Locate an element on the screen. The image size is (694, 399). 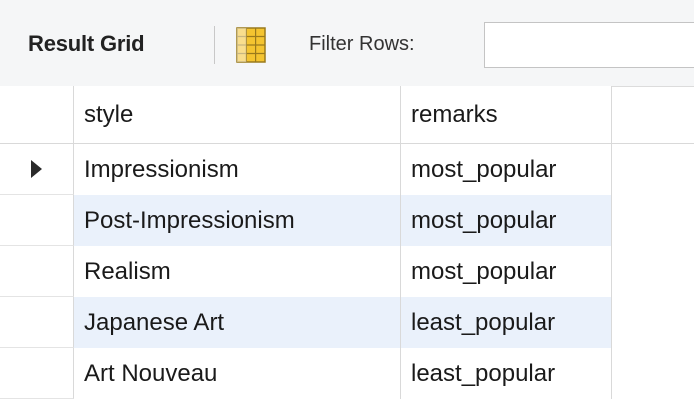
table-row: Art Nouveau least_popular is located at coordinates (347, 373).